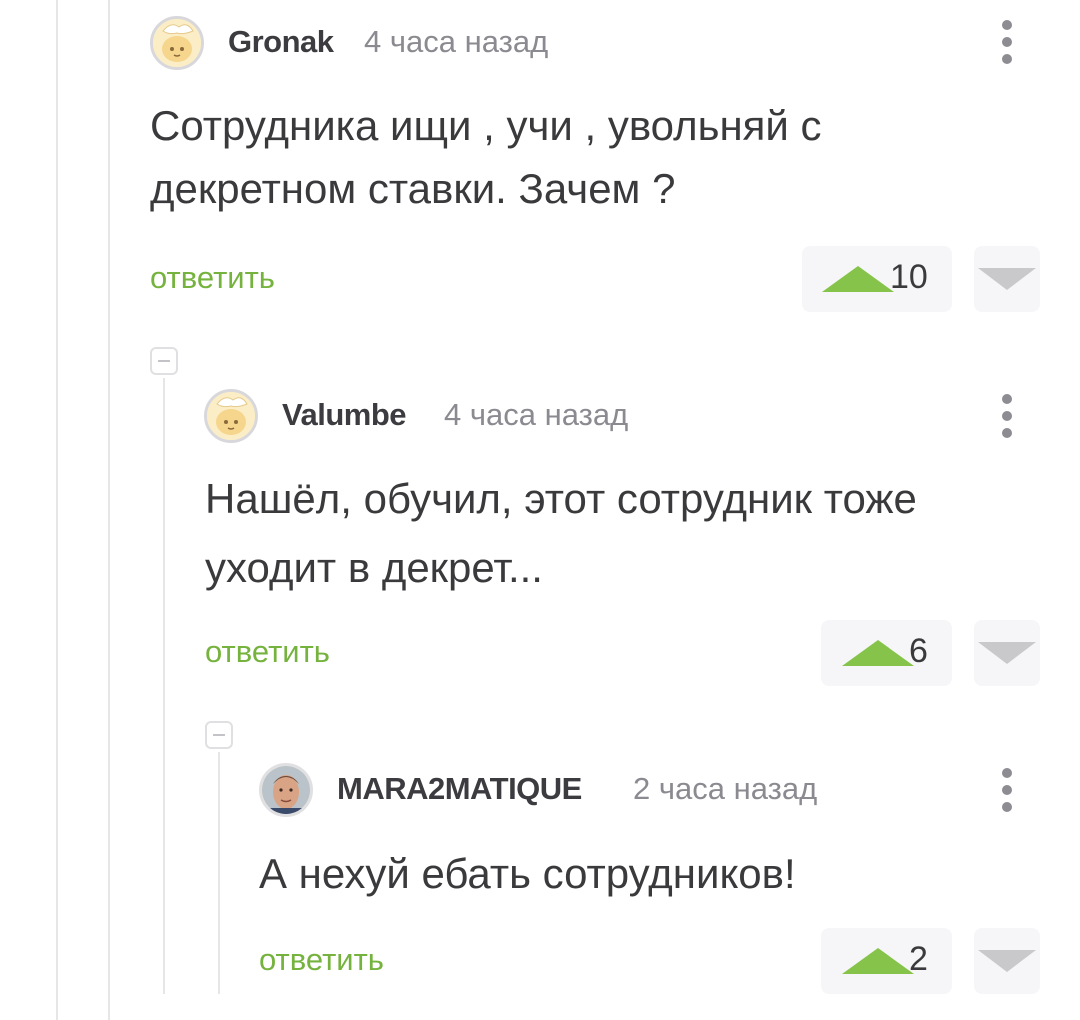 The width and height of the screenshot is (1080, 1020). I want to click on upvote-button: 10, so click(877, 279).